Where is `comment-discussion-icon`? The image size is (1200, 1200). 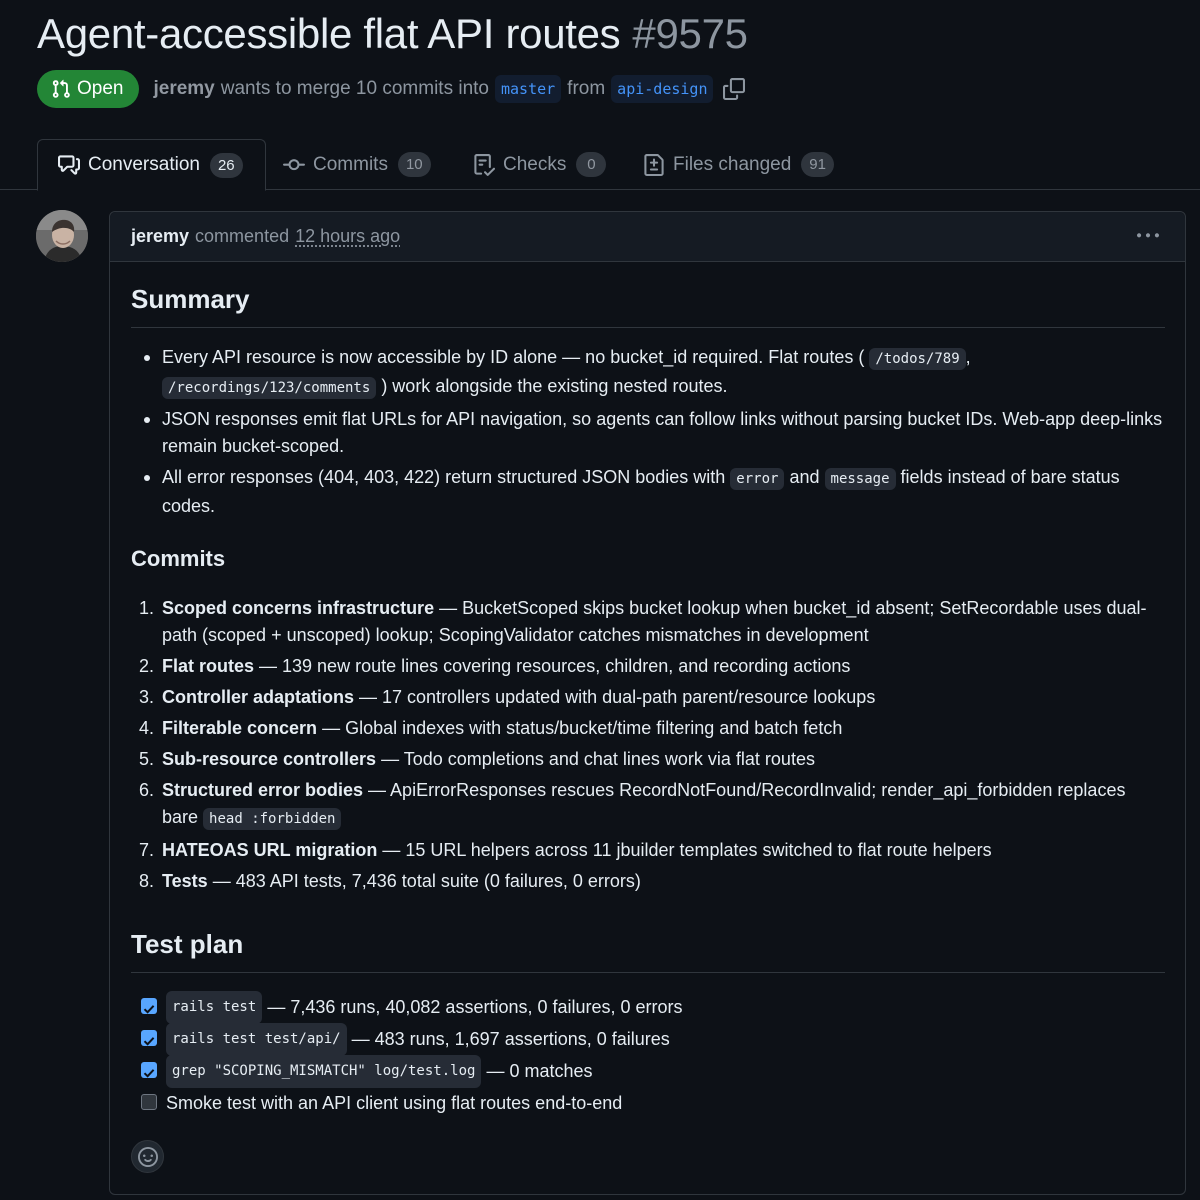
comment-discussion-icon is located at coordinates (69, 165).